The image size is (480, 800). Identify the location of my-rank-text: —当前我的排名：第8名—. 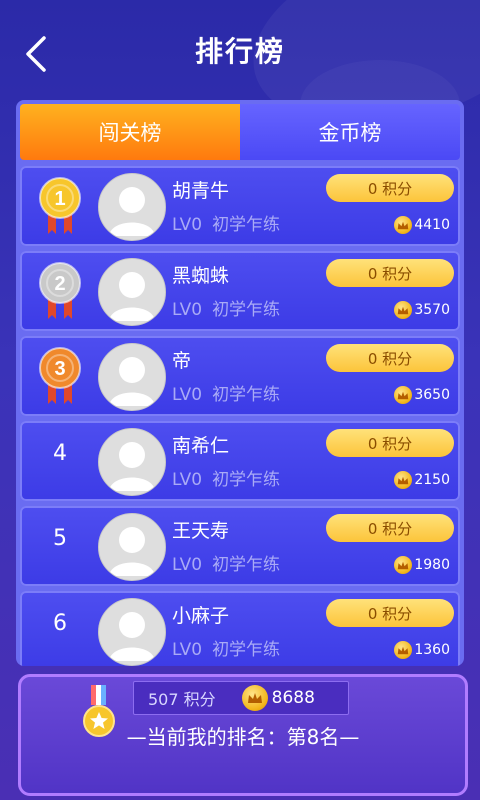
(243, 737).